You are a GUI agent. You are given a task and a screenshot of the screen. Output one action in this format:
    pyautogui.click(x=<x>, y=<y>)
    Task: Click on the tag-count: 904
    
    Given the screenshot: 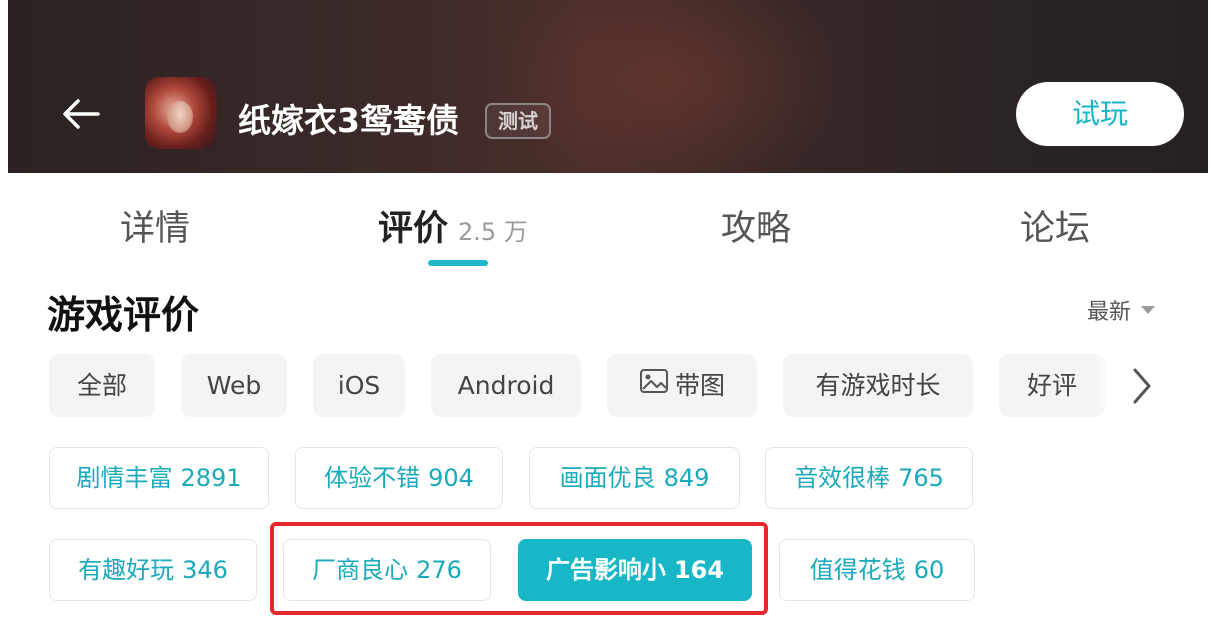 What is the action you would take?
    pyautogui.click(x=451, y=478)
    